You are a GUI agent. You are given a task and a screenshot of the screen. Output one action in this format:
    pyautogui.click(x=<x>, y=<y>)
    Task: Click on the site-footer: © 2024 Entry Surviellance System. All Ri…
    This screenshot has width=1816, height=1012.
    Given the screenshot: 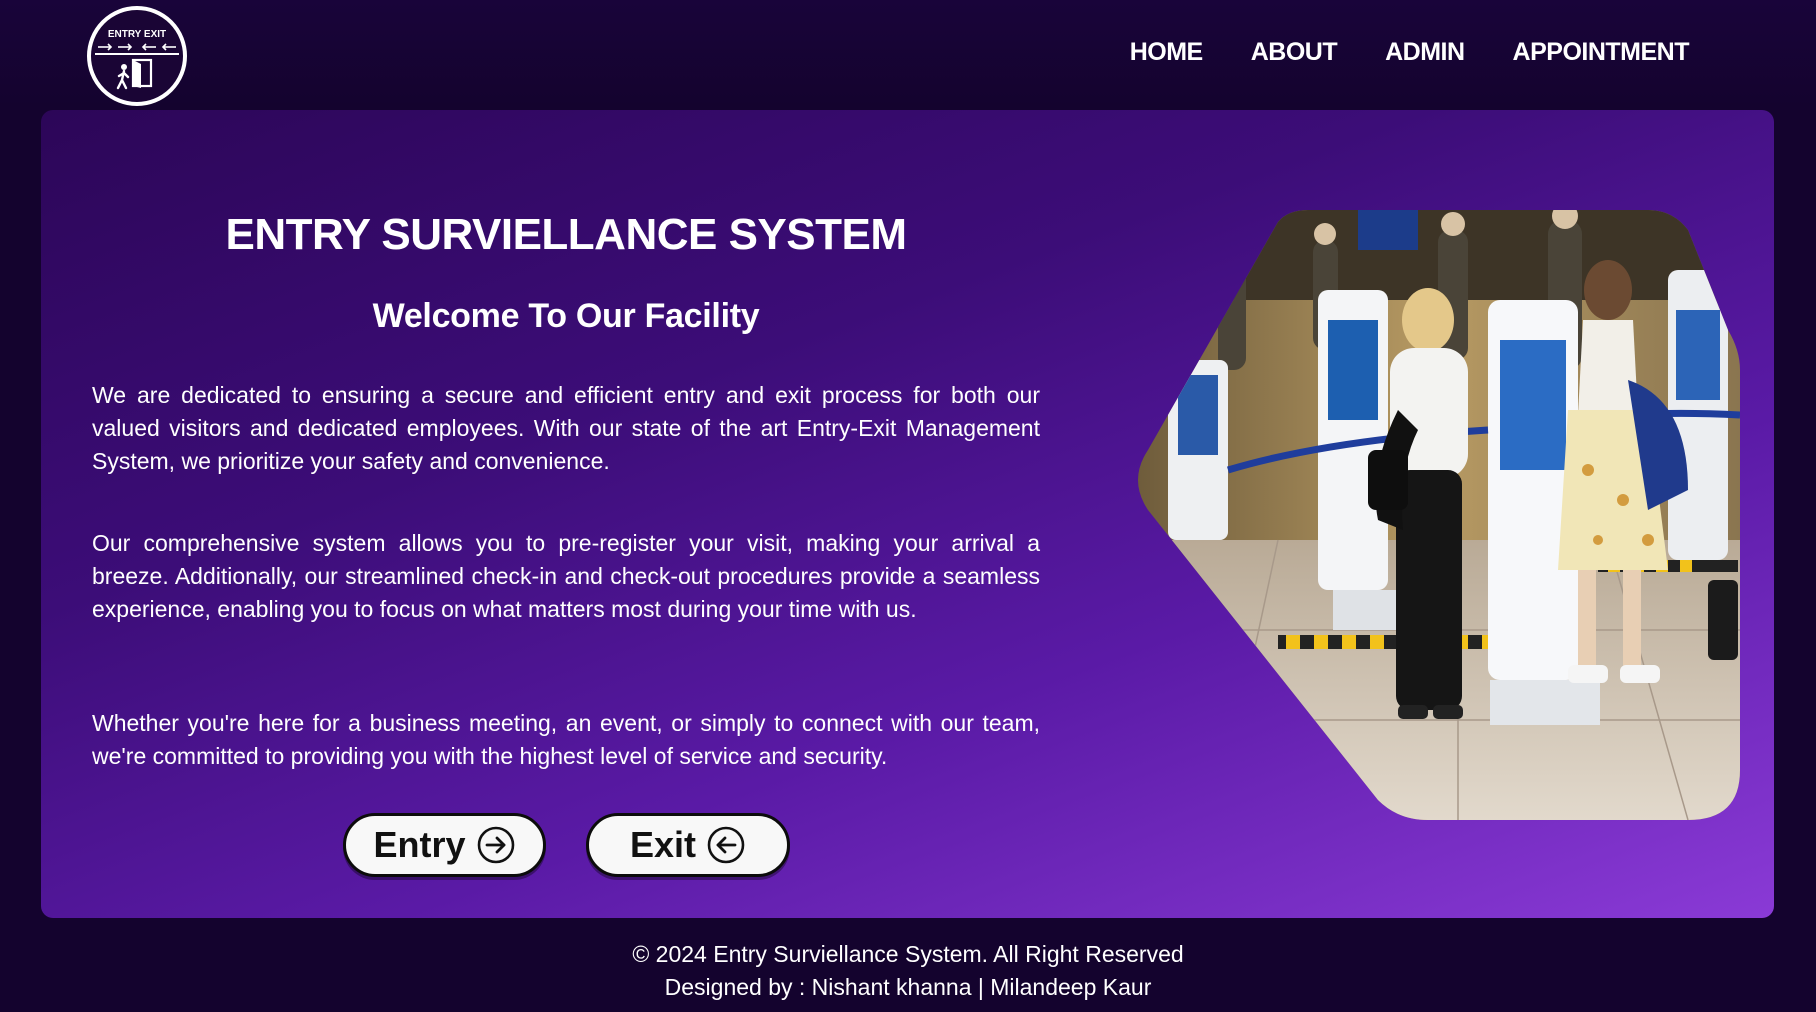 What is the action you would take?
    pyautogui.click(x=908, y=971)
    